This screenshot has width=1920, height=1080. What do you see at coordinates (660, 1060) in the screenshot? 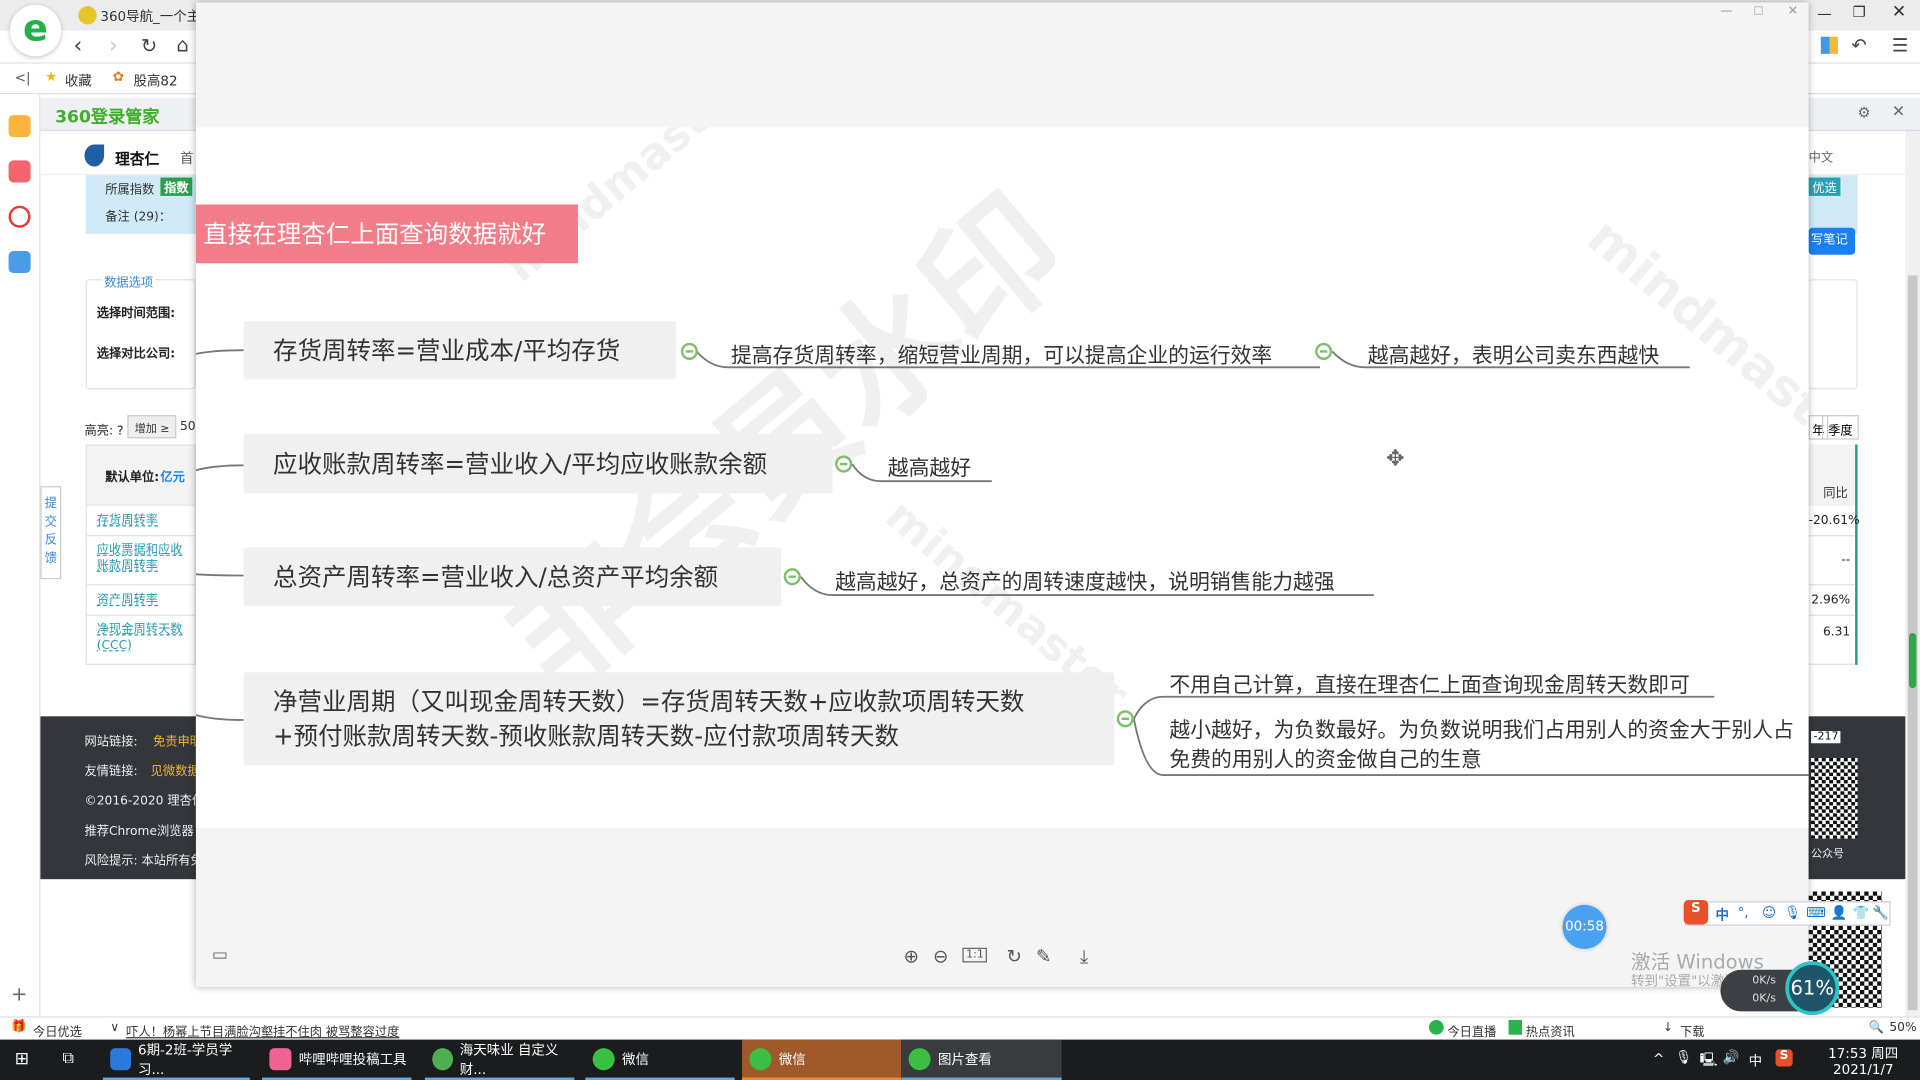
I see `taskbar-item: 微信` at bounding box center [660, 1060].